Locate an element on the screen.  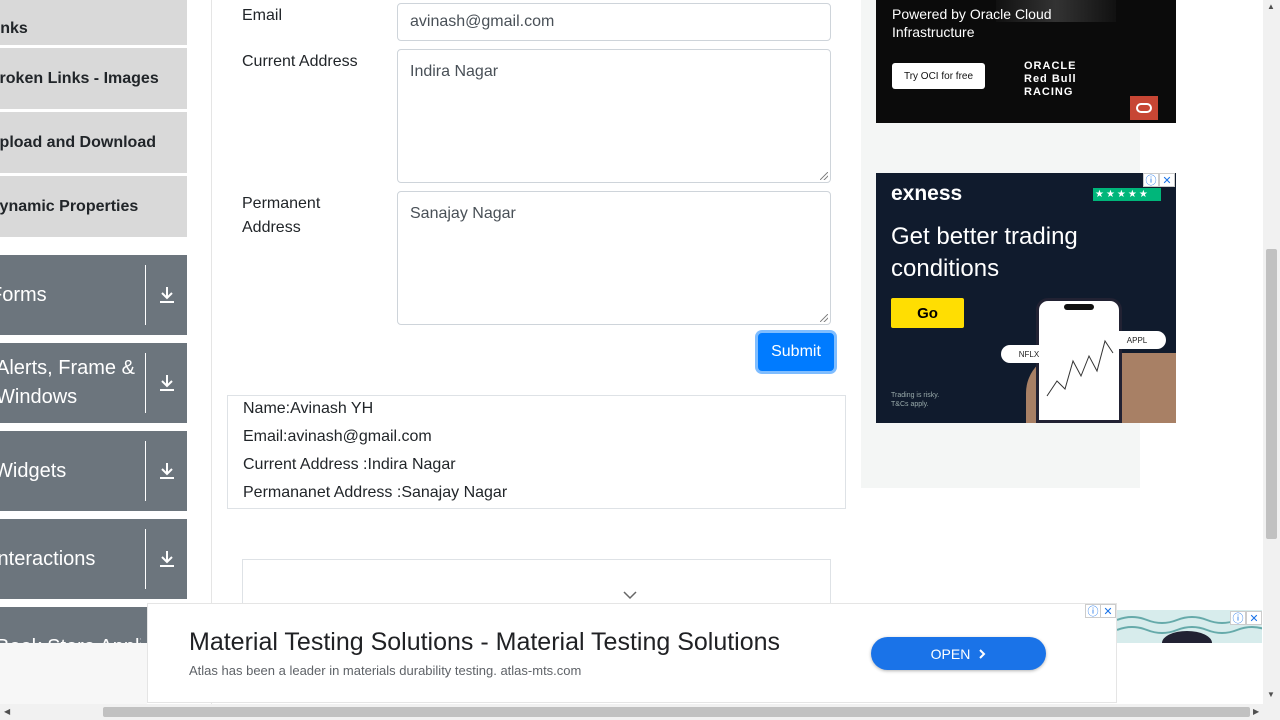
scroll-right-arrow-icon: ▶ is located at coordinates (1256, 711).